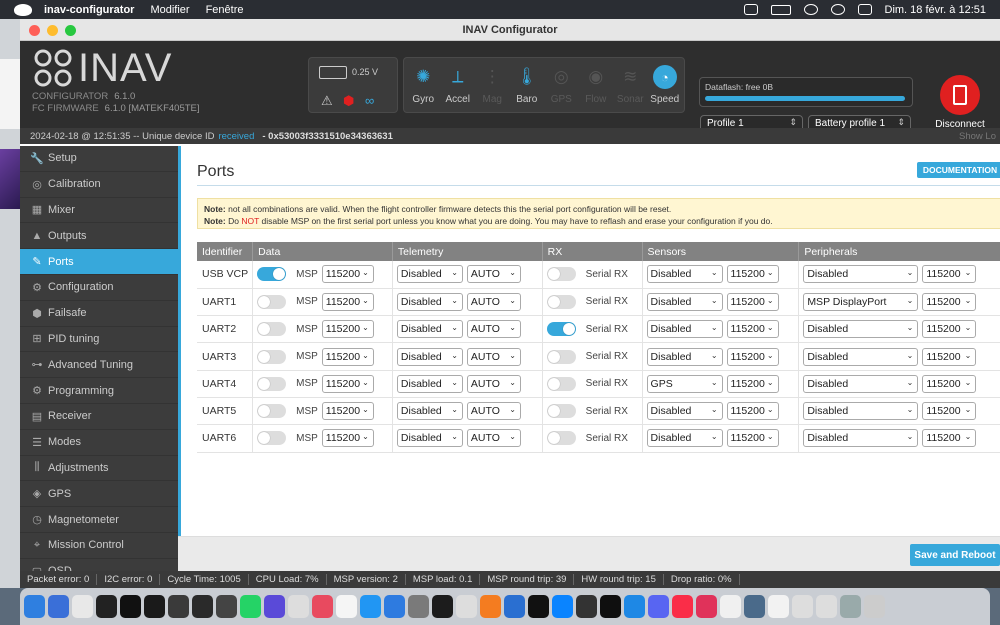  Describe the element at coordinates (610, 606) in the screenshot. I see `terminal-icon` at that location.